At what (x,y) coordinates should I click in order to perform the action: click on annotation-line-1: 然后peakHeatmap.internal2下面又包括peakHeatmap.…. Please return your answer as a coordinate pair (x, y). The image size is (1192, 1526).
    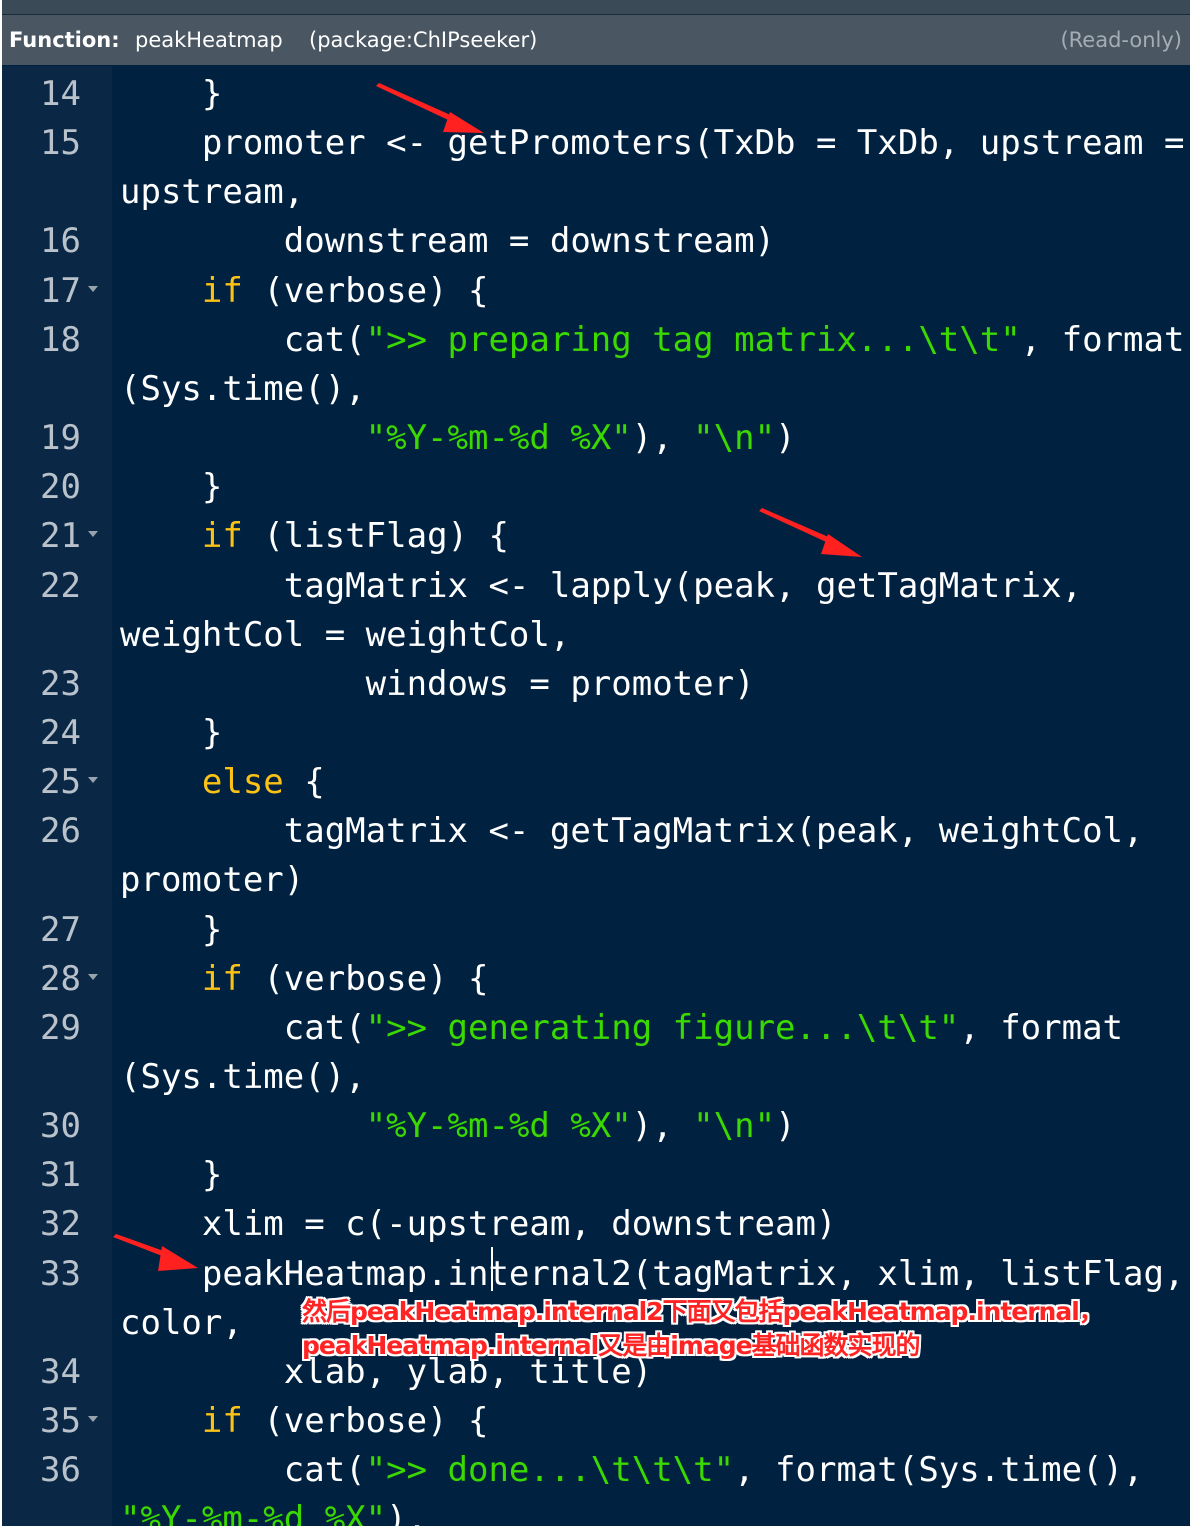
    Looking at the image, I should click on (703, 1311).